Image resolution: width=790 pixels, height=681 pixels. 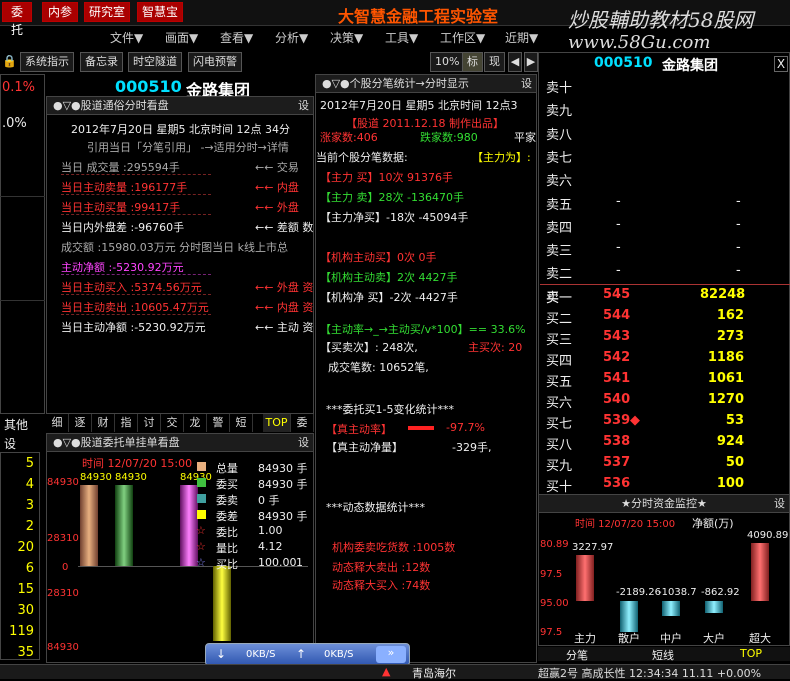 I want to click on tab-top-bottom: TOP, so click(x=751, y=653).